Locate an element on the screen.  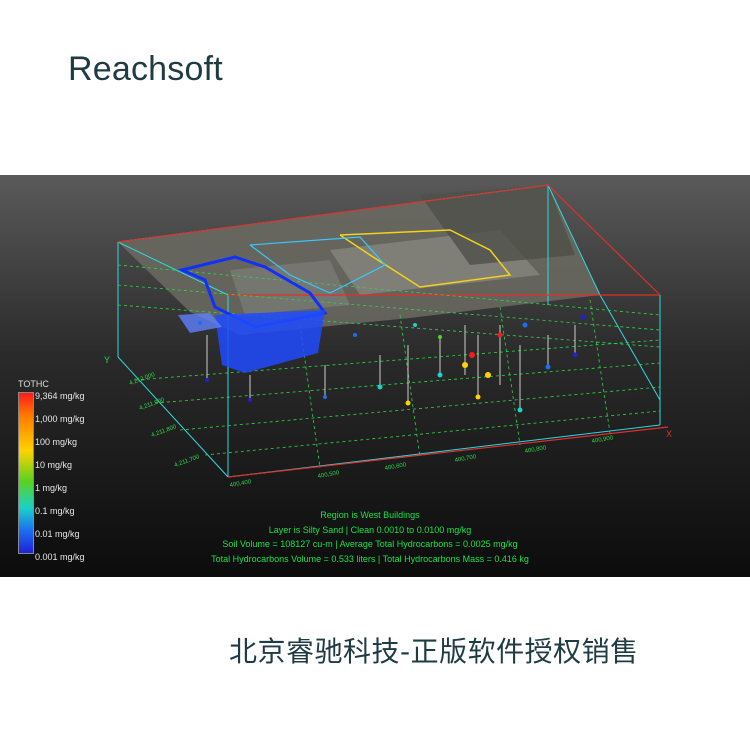
legend-item: 10 mg/kg is located at coordinates (54, 465).